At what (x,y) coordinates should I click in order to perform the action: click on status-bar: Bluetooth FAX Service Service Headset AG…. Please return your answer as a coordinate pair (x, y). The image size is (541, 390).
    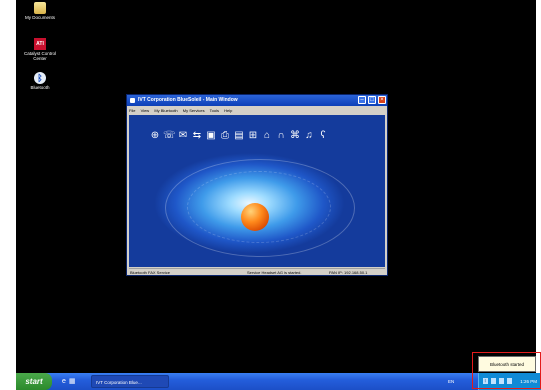
    Looking at the image, I should click on (257, 272).